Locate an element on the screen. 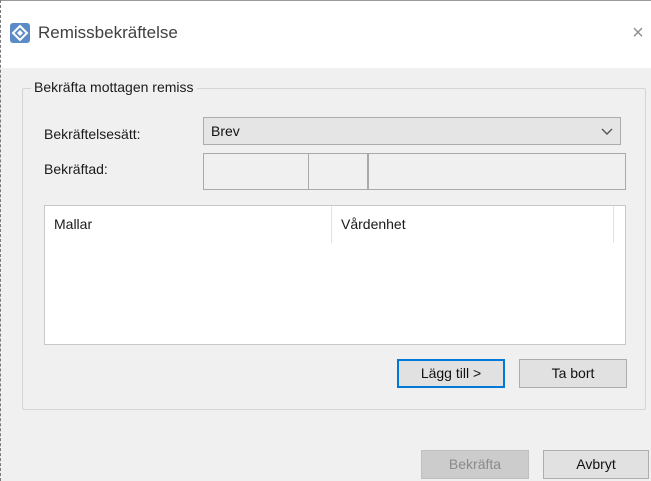 This screenshot has width=651, height=481. cancel-button: Avbryt is located at coordinates (596, 464).